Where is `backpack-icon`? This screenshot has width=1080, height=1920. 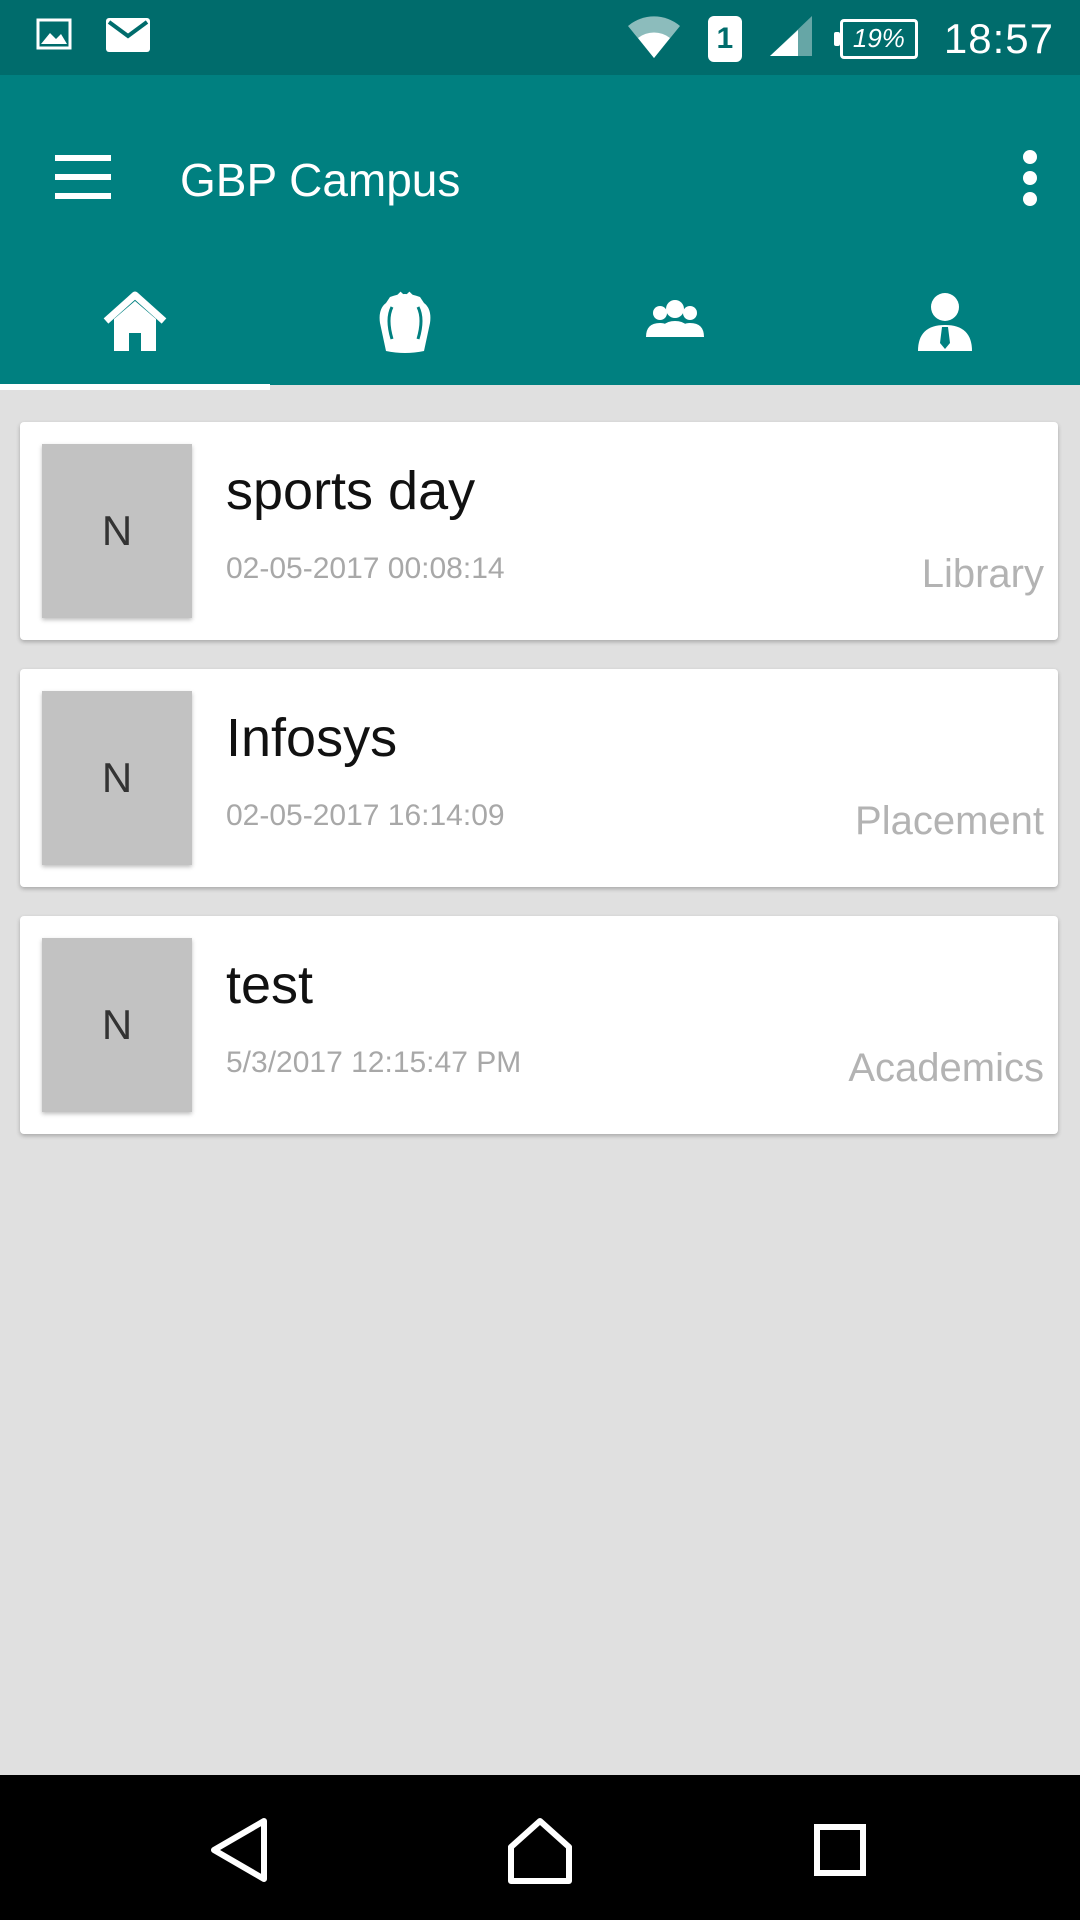 backpack-icon is located at coordinates (405, 322).